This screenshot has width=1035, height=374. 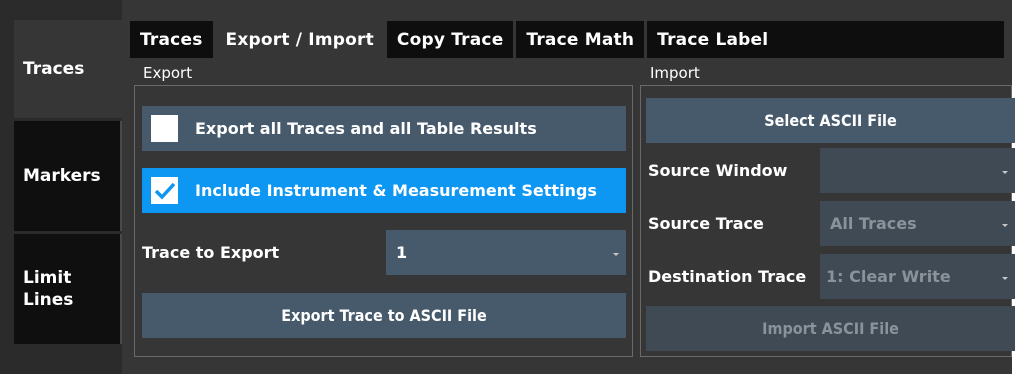 I want to click on destination-trace-label: Destination Trace, so click(x=727, y=276).